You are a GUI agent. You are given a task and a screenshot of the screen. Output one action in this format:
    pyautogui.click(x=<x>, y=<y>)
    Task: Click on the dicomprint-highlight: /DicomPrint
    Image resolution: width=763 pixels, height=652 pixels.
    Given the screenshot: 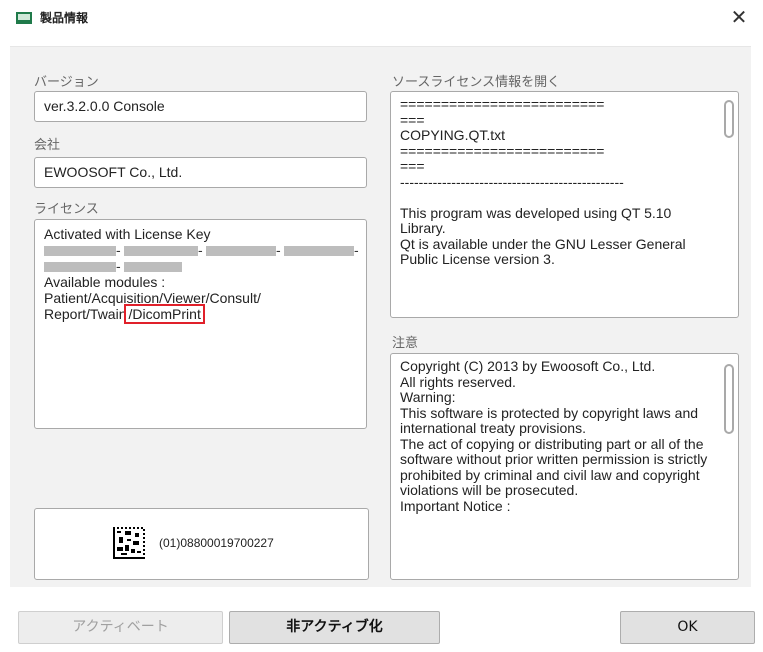 What is the action you would take?
    pyautogui.click(x=164, y=314)
    